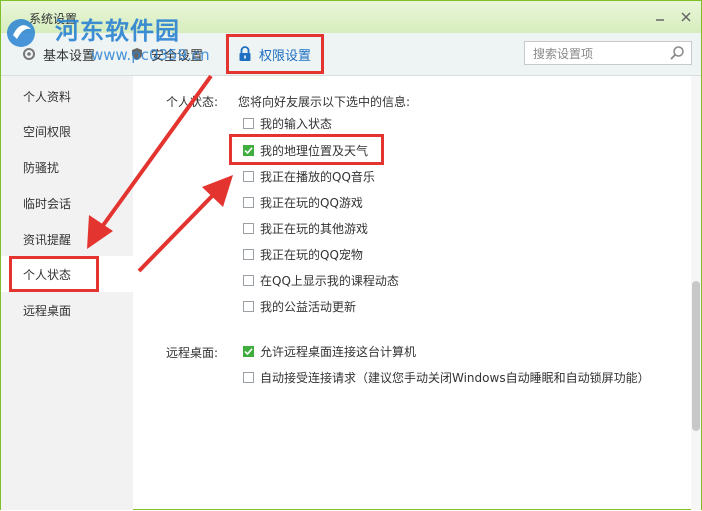 This screenshot has height=511, width=702. What do you see at coordinates (306, 149) in the screenshot?
I see `highlight-box-location-option` at bounding box center [306, 149].